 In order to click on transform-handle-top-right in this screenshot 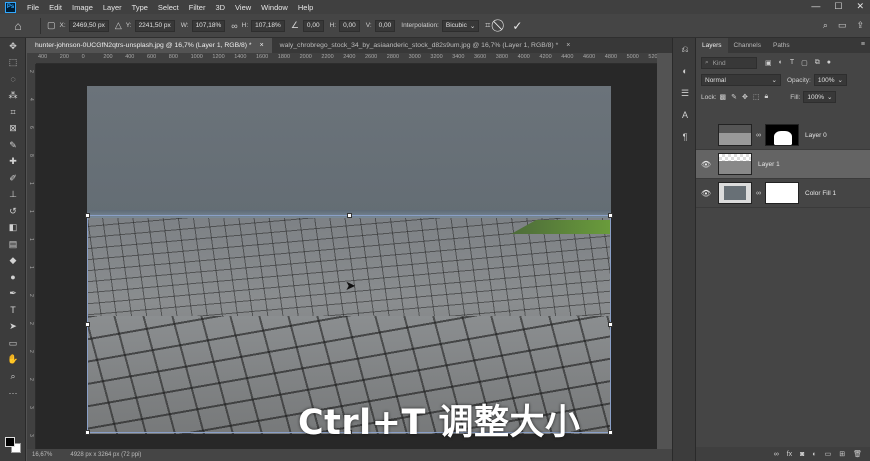, I will do `click(610, 215)`.